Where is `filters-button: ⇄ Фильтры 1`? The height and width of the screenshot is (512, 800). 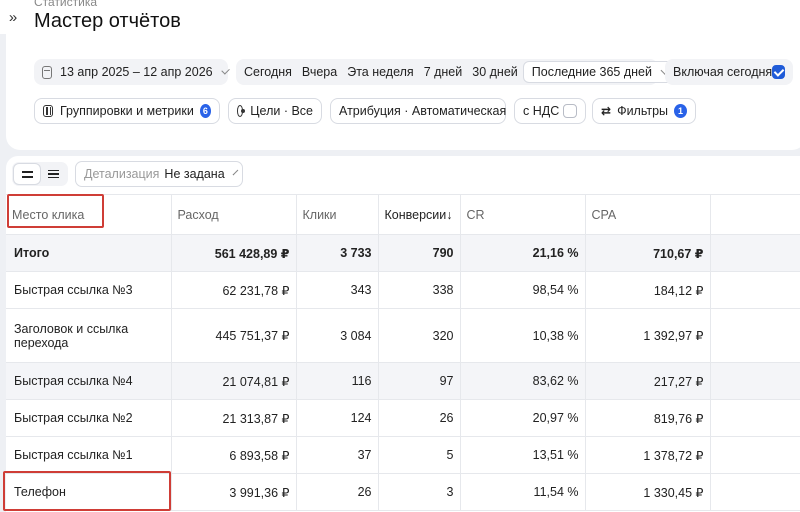
filters-button: ⇄ Фильтры 1 is located at coordinates (644, 111).